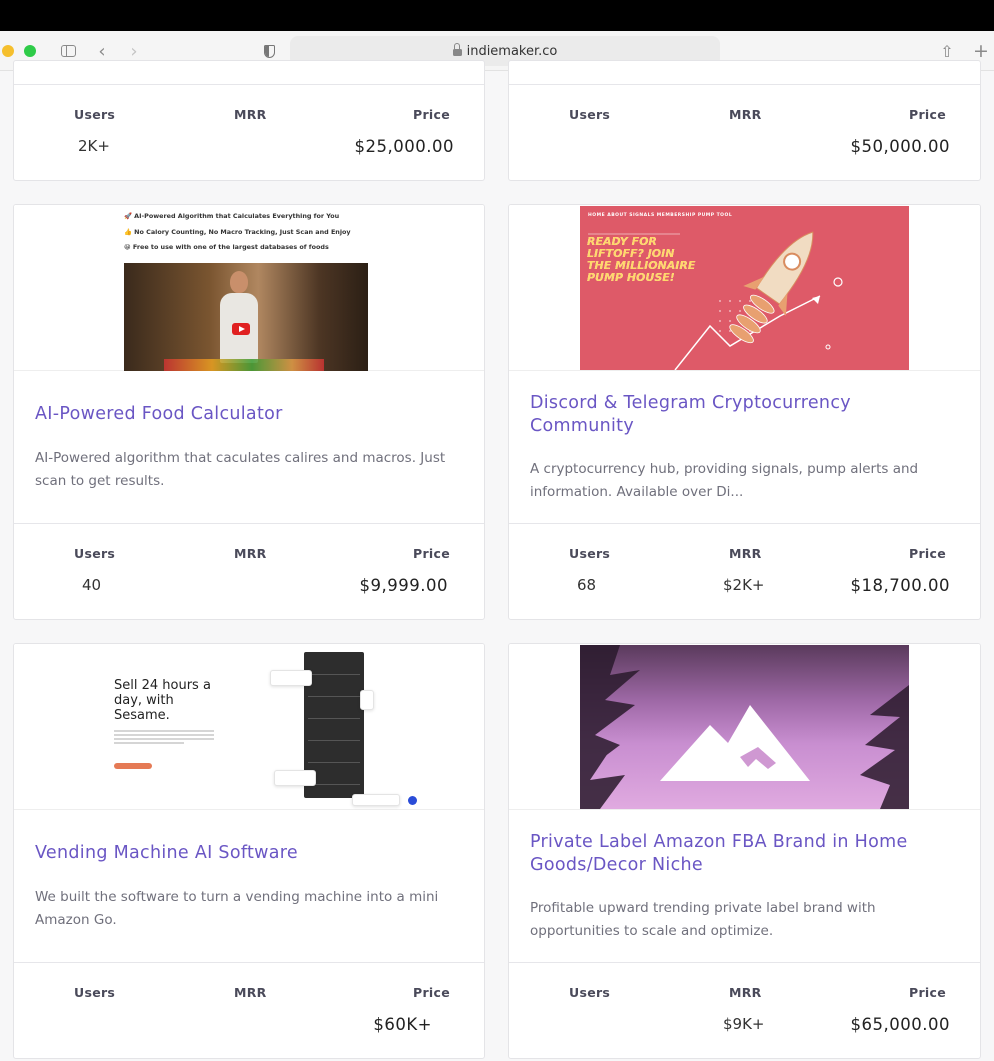 The height and width of the screenshot is (1061, 994). What do you see at coordinates (744, 585) in the screenshot?
I see `mrr-value: $2K+` at bounding box center [744, 585].